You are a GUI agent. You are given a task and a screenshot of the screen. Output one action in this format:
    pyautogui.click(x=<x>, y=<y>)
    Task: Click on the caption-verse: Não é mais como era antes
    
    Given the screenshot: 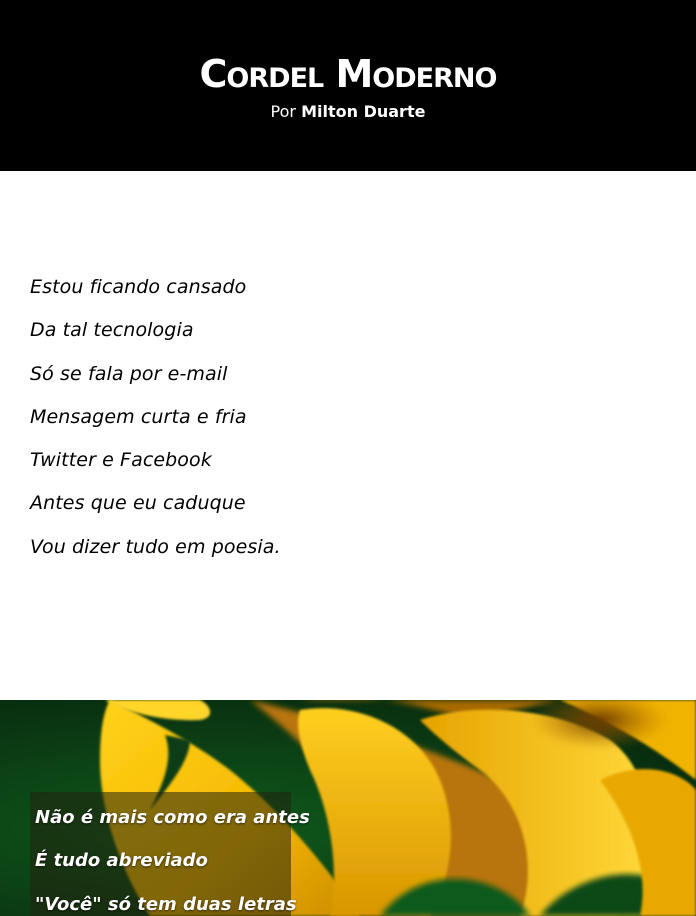 What is the action you would take?
    pyautogui.click(x=172, y=817)
    